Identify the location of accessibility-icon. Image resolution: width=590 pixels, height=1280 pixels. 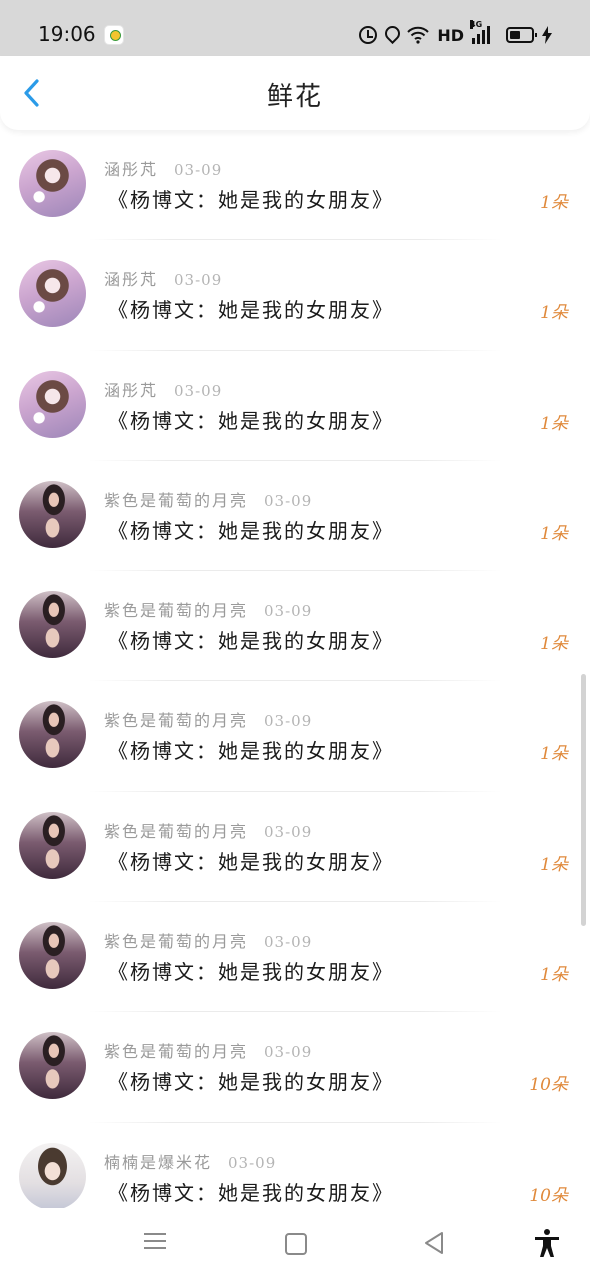
(547, 1243).